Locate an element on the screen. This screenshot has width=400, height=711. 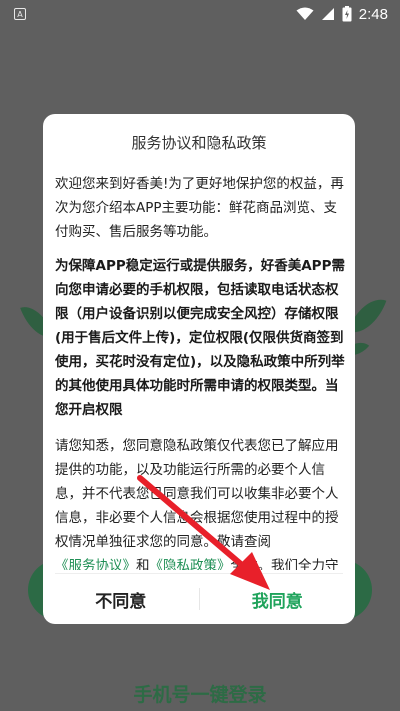
wifi-icon is located at coordinates (305, 13).